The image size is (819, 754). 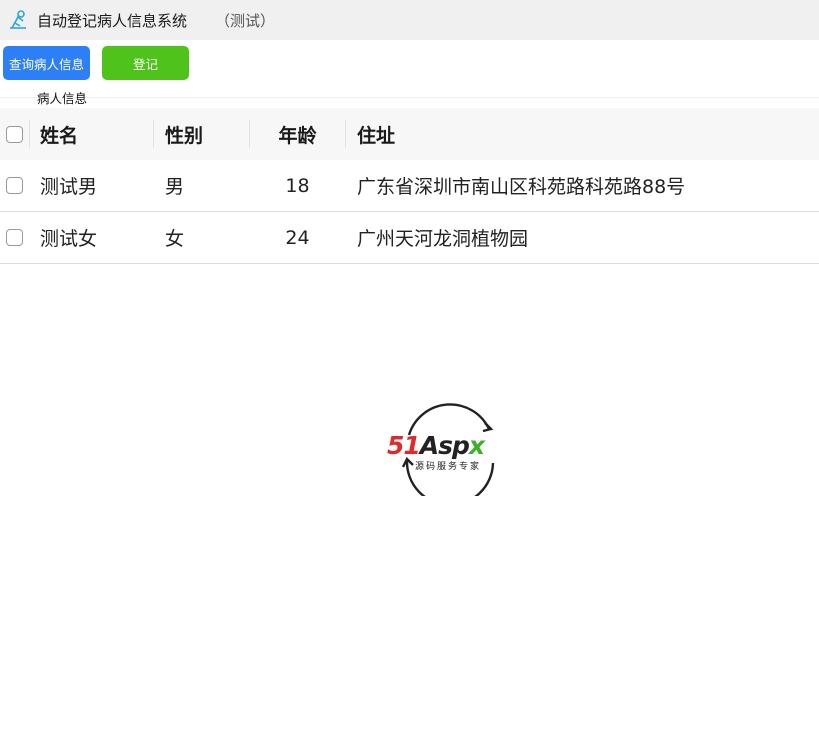 What do you see at coordinates (112, 21) in the screenshot?
I see `window-title: 自动登记病人信息系统` at bounding box center [112, 21].